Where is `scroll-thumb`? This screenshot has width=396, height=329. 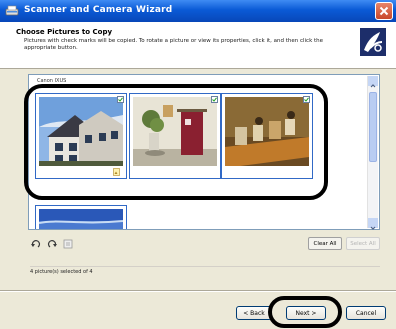
scroll-thumb is located at coordinates (373, 127).